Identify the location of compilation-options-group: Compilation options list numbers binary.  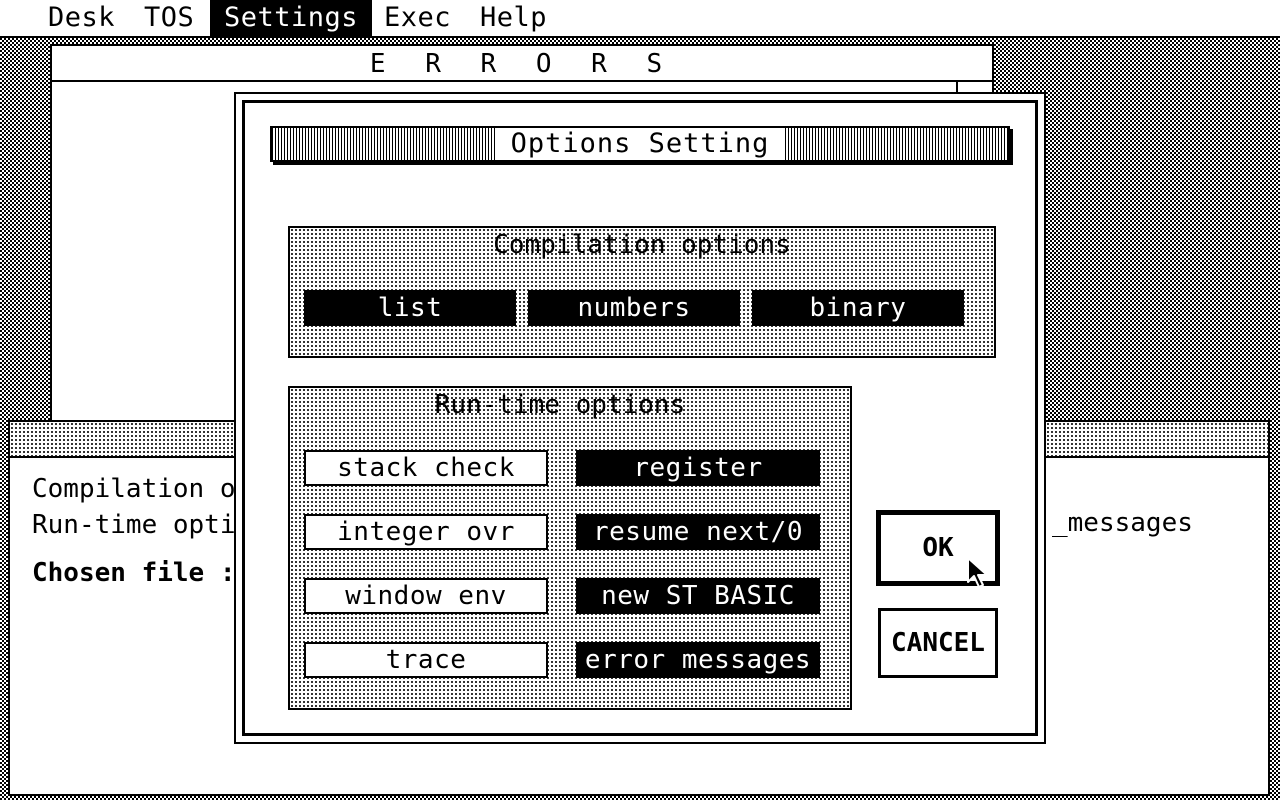
(642, 292).